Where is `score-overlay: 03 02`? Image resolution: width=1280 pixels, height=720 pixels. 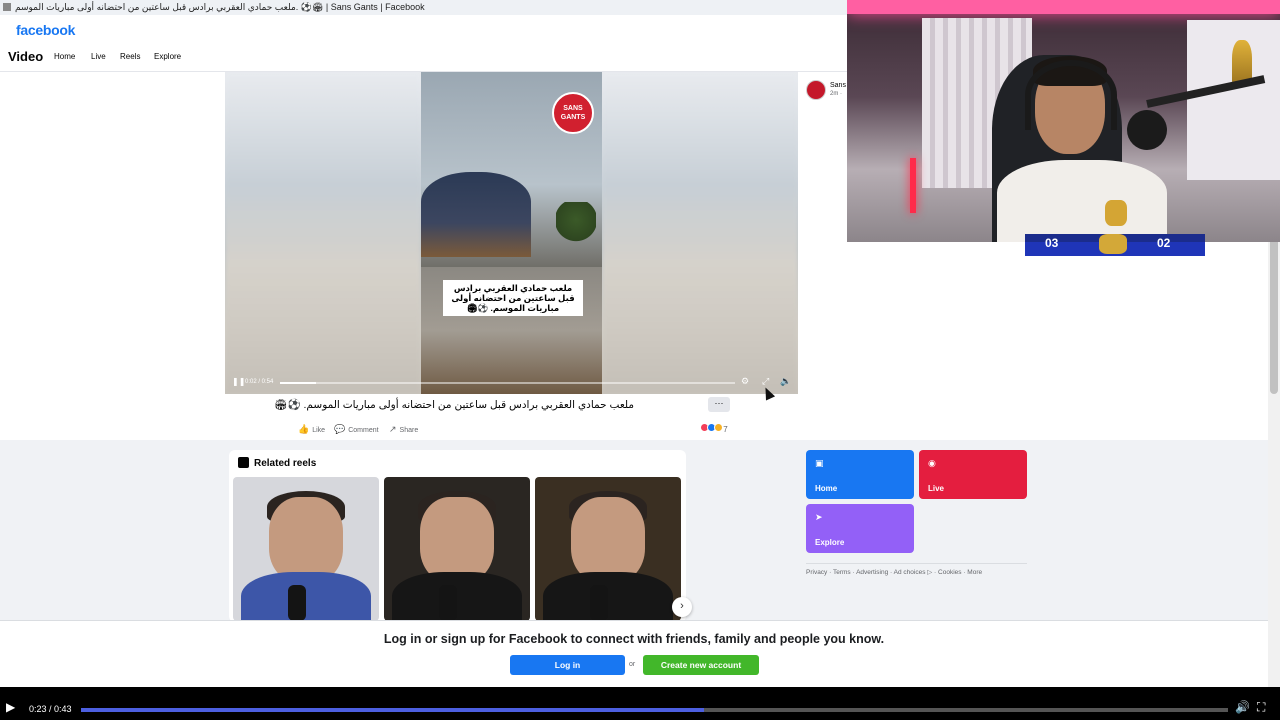 score-overlay: 03 02 is located at coordinates (1115, 245).